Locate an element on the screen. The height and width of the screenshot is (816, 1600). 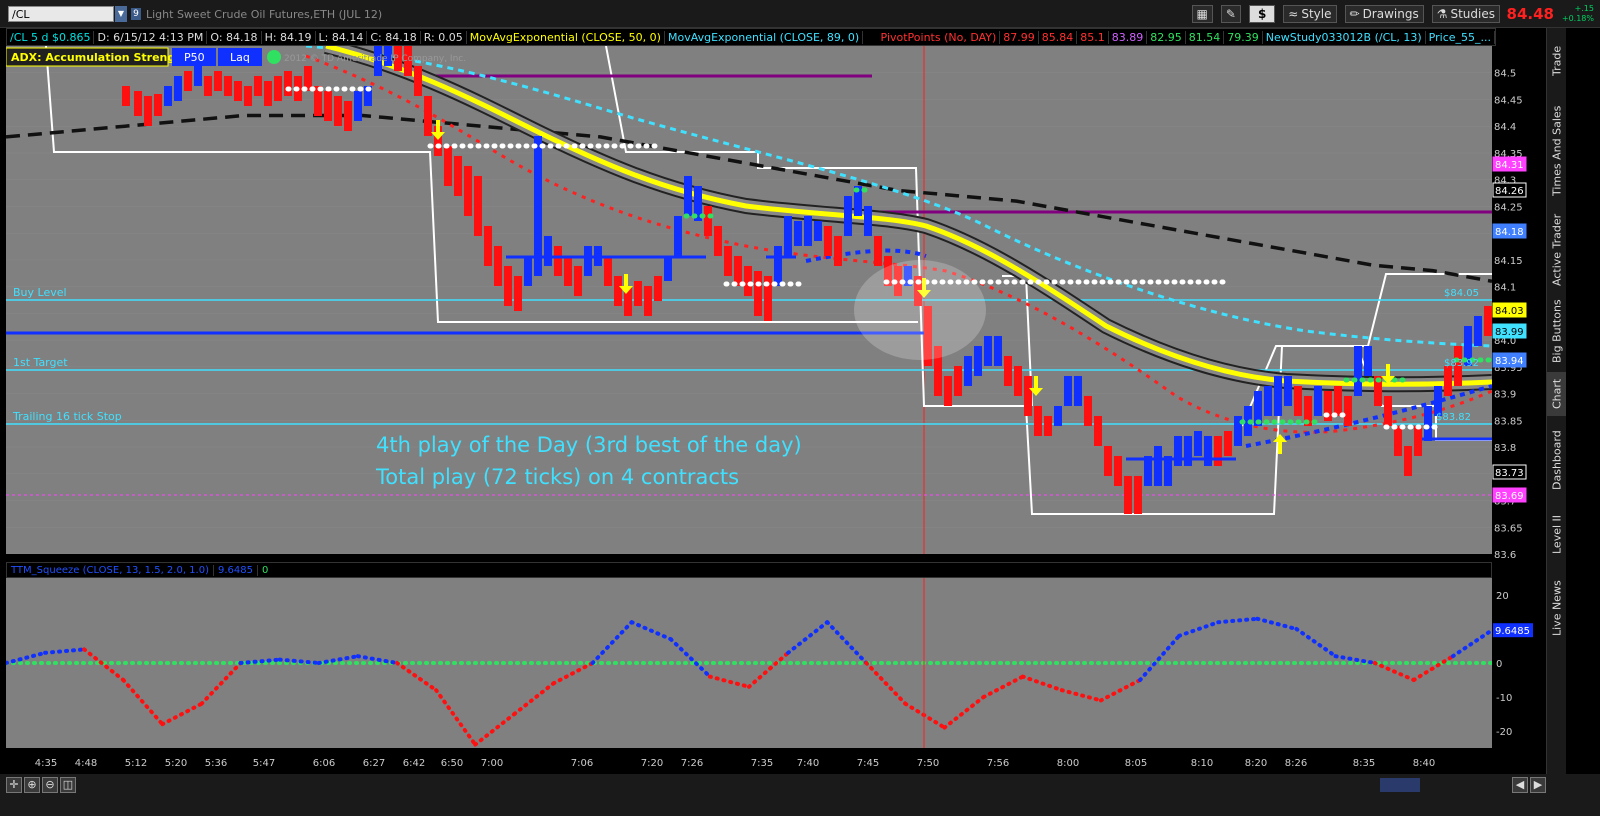
sidebar-tab-trade: Trade is located at coordinates (1557, 61).